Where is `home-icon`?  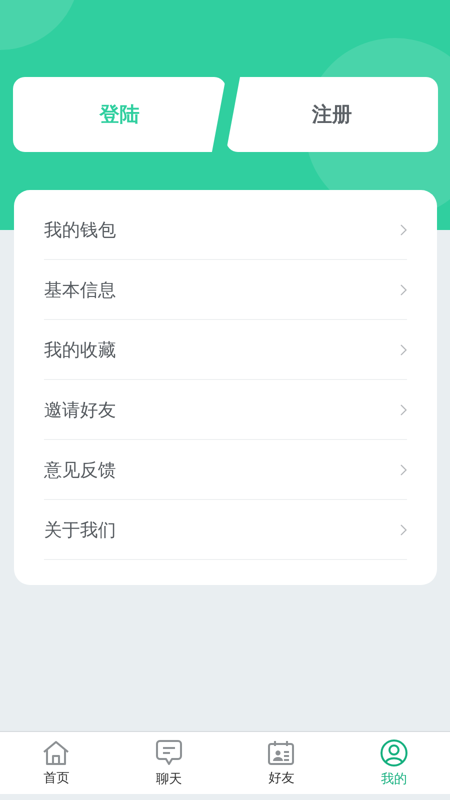 home-icon is located at coordinates (56, 753).